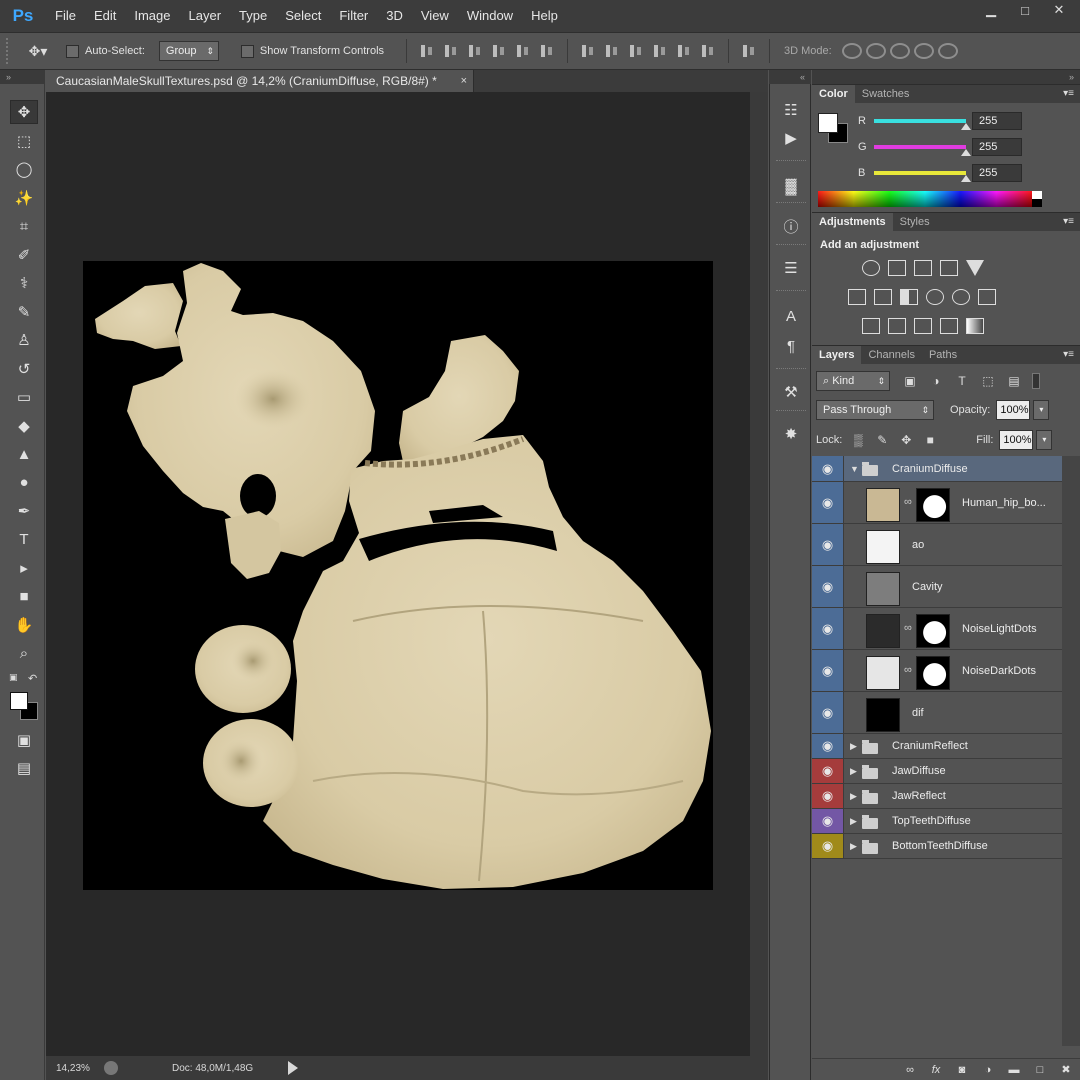  Describe the element at coordinates (961, 297) in the screenshot. I see `channel-mixer-icon` at that location.